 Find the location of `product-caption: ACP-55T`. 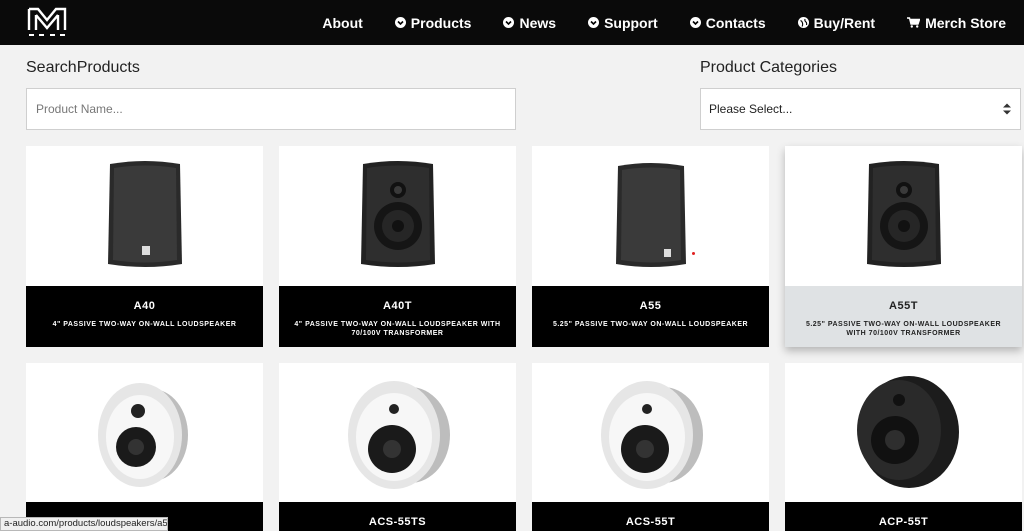

product-caption: ACP-55T is located at coordinates (903, 516).